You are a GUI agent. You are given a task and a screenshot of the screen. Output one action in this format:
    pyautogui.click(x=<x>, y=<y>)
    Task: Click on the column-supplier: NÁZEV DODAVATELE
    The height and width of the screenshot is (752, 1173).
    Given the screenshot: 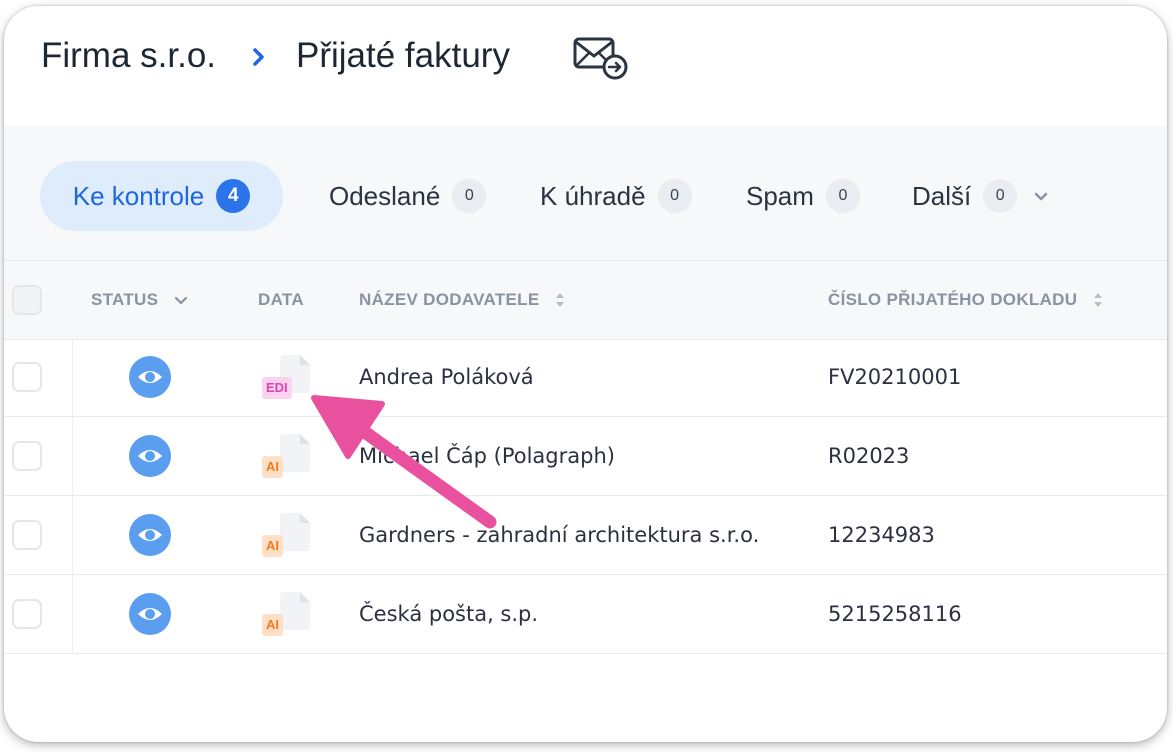 What is the action you would take?
    pyautogui.click(x=463, y=300)
    